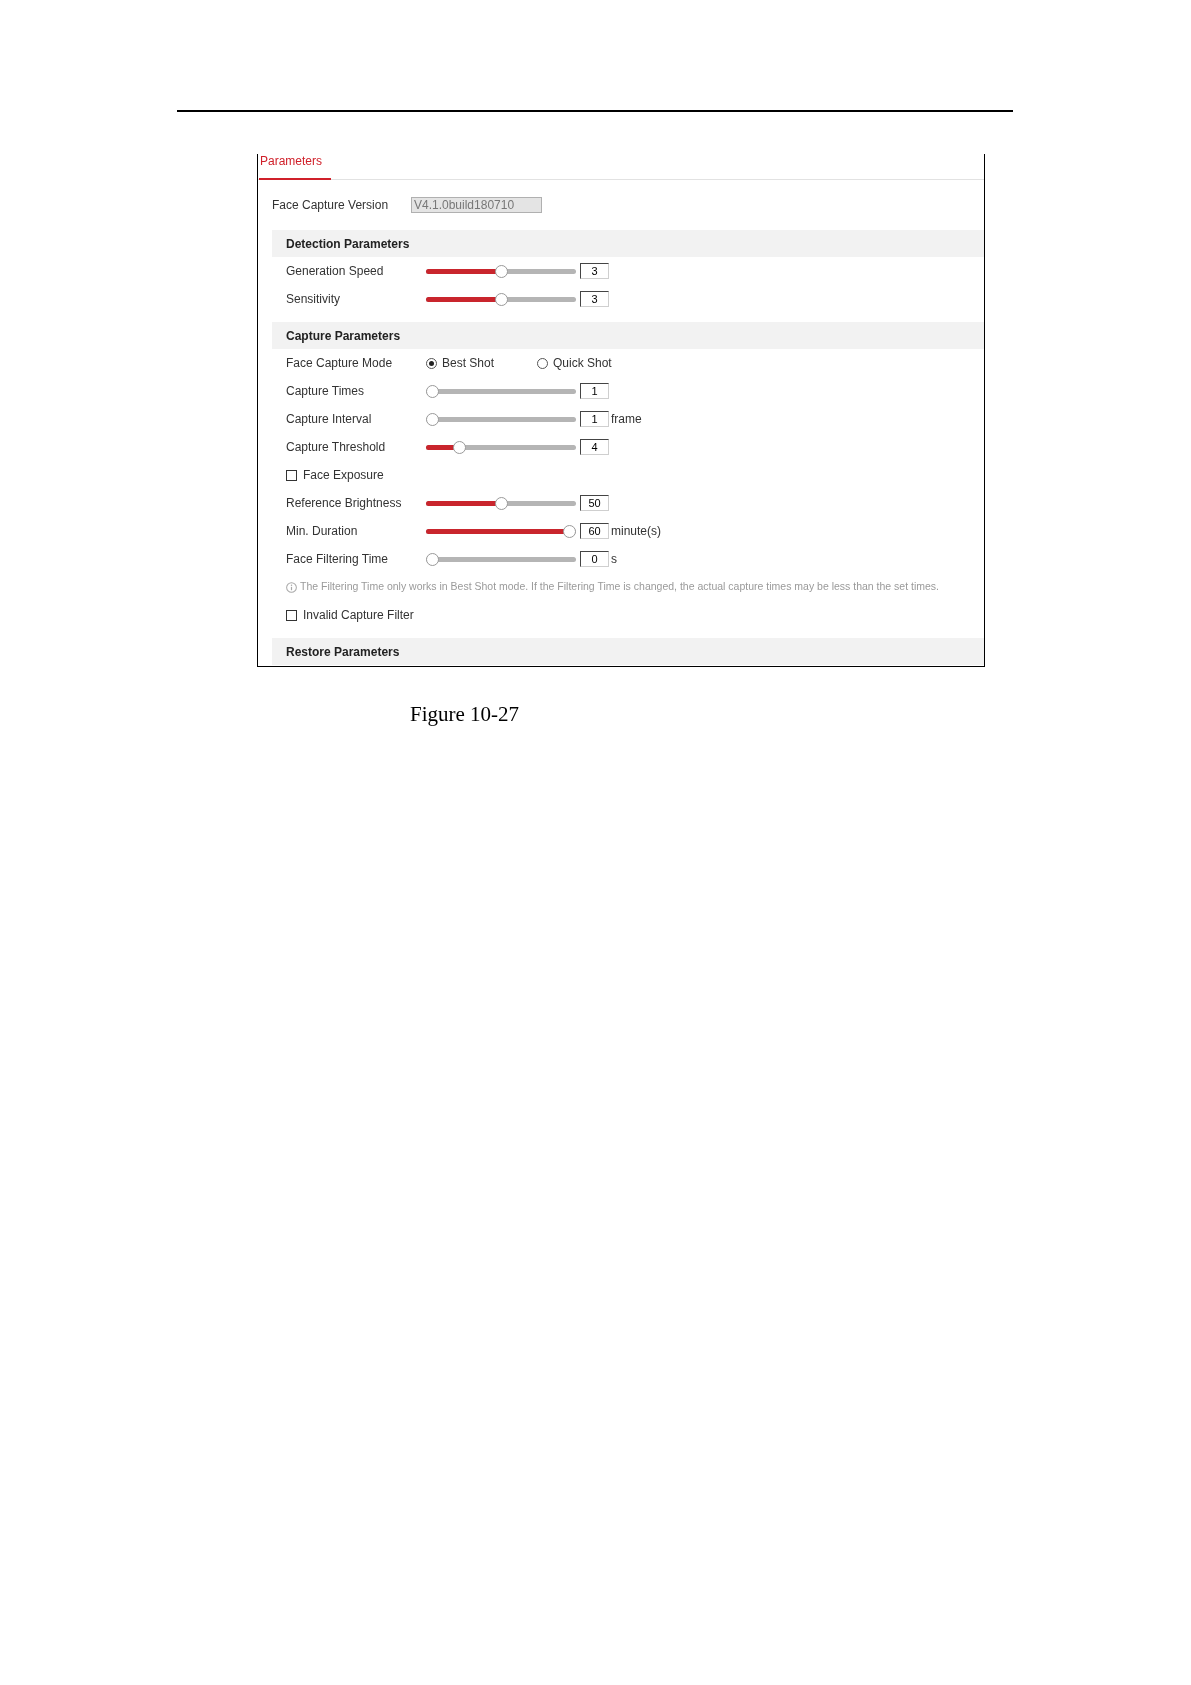 The height and width of the screenshot is (1685, 1191). Describe the element at coordinates (628, 651) in the screenshot. I see `section-header: Restore Parameters` at that location.